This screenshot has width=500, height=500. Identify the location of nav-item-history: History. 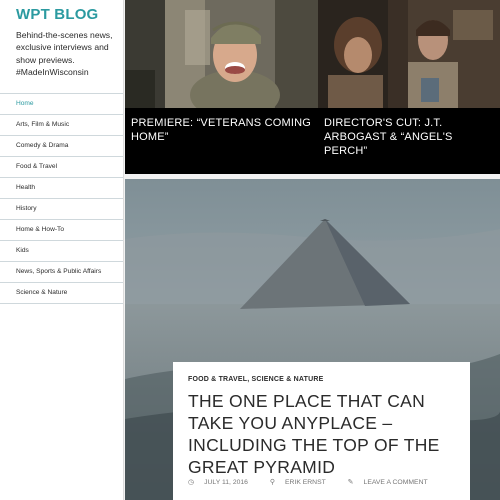
(61, 208).